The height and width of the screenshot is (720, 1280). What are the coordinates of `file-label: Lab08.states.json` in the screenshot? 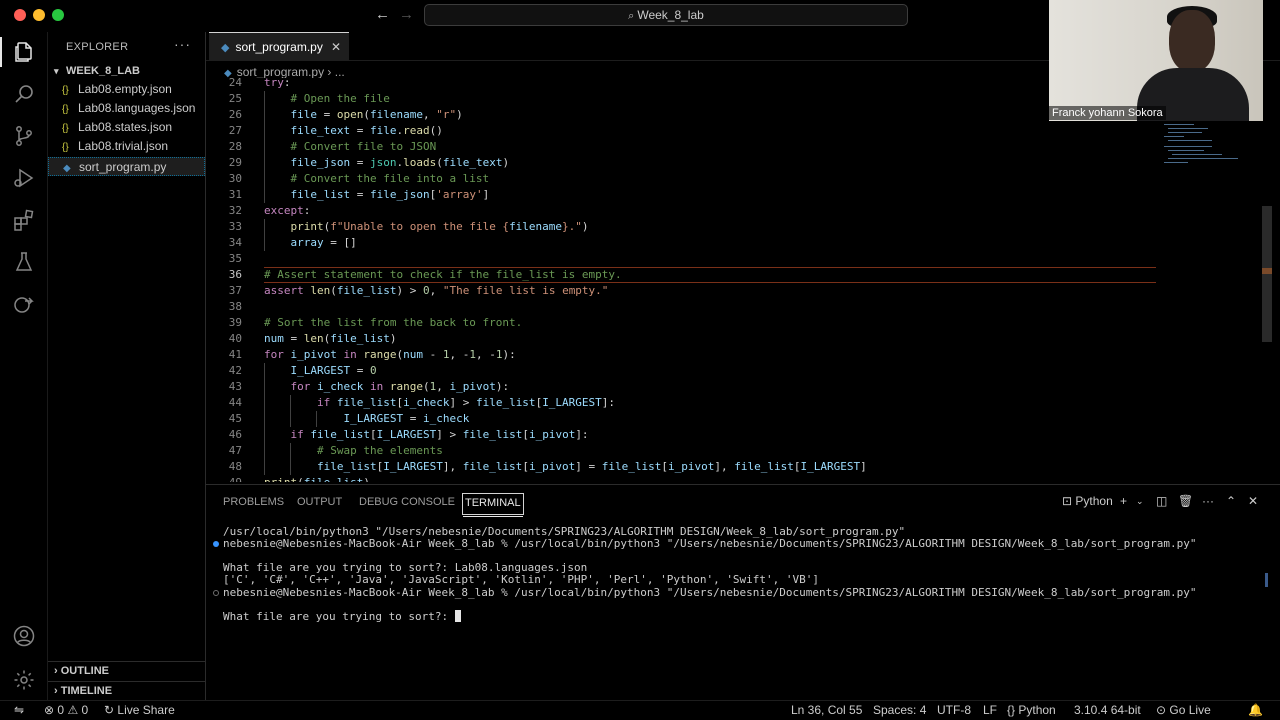 It's located at (125, 127).